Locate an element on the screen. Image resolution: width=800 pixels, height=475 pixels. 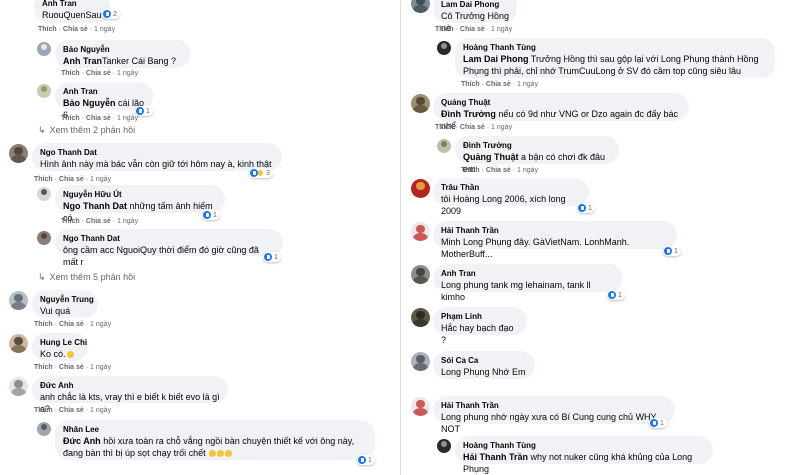
comment-author: Quảng Thuật is located at coordinates (561, 102).